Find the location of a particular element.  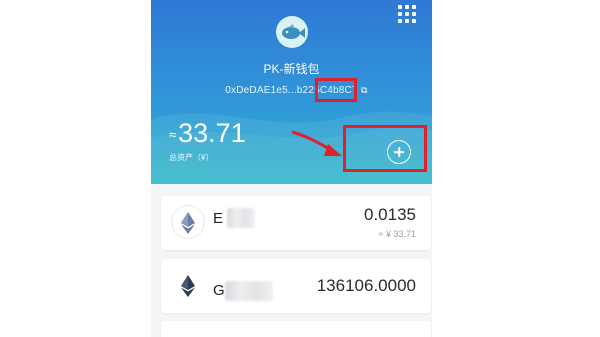

balance-label: 总资产（¥） is located at coordinates (191, 157).